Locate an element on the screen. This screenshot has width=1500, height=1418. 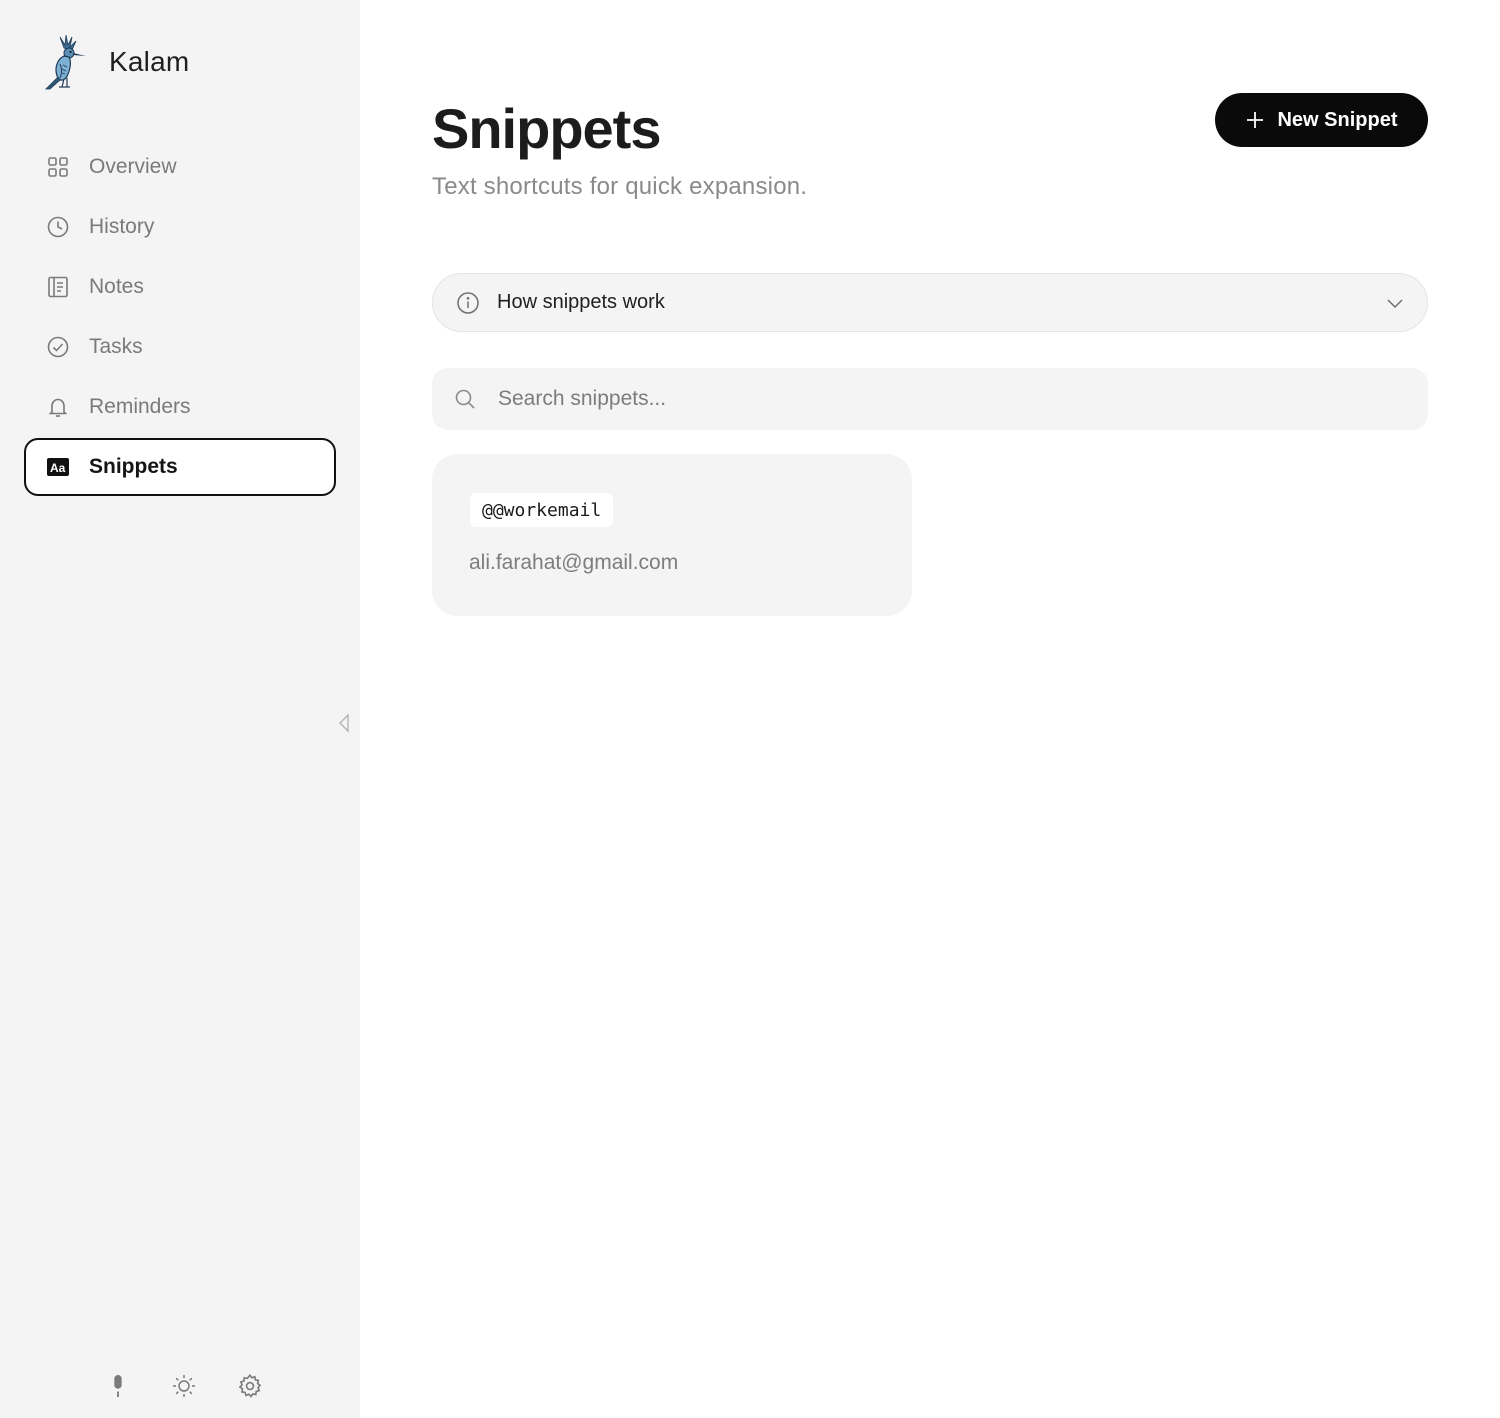
info-icon is located at coordinates (468, 302).